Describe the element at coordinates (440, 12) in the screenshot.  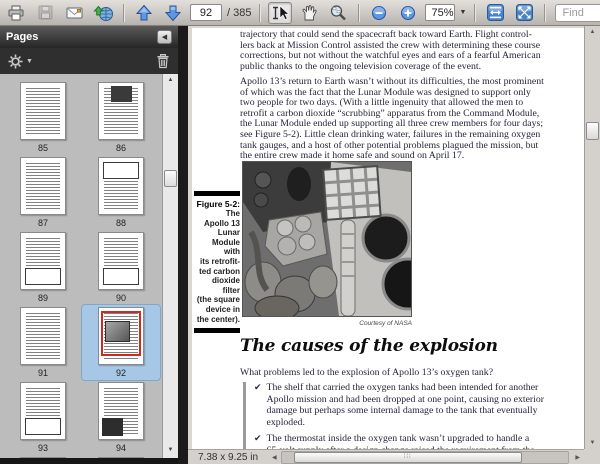
I see `zoom-level-value: 75%` at that location.